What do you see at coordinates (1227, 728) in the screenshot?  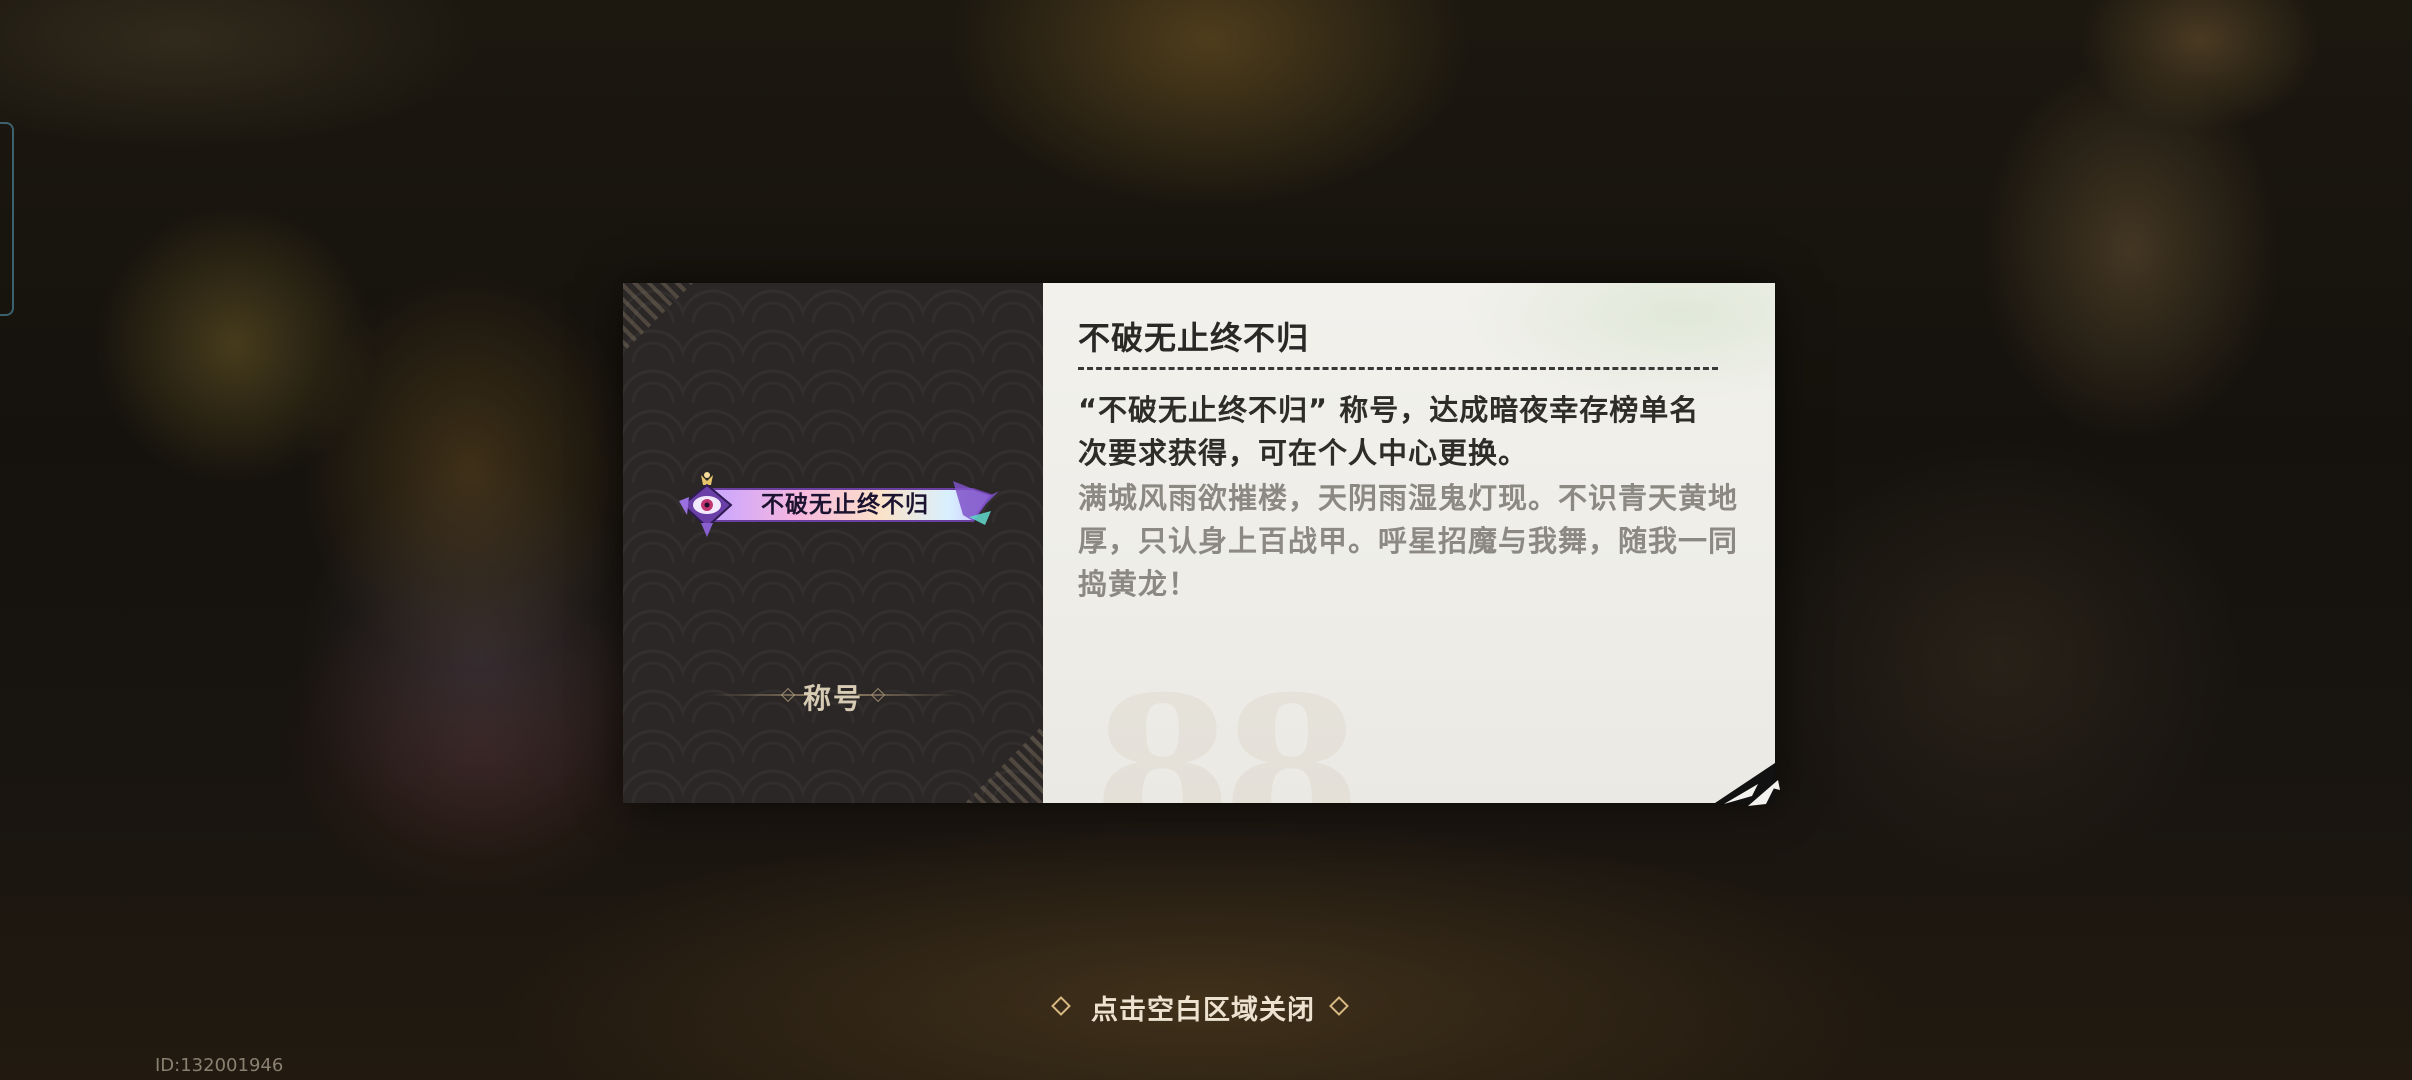 I see `background-watermark: 88` at bounding box center [1227, 728].